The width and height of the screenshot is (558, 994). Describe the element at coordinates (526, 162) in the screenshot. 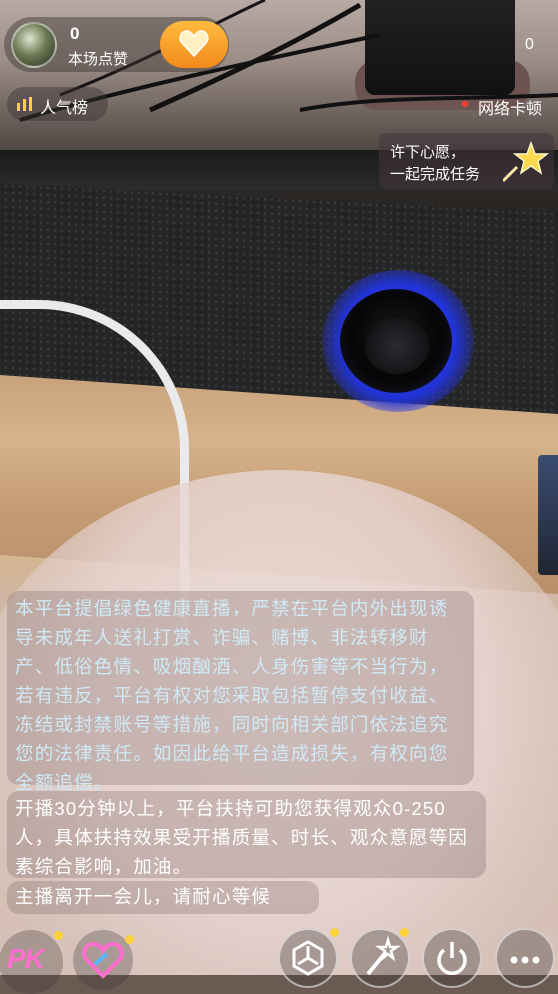

I see `star-icon` at that location.